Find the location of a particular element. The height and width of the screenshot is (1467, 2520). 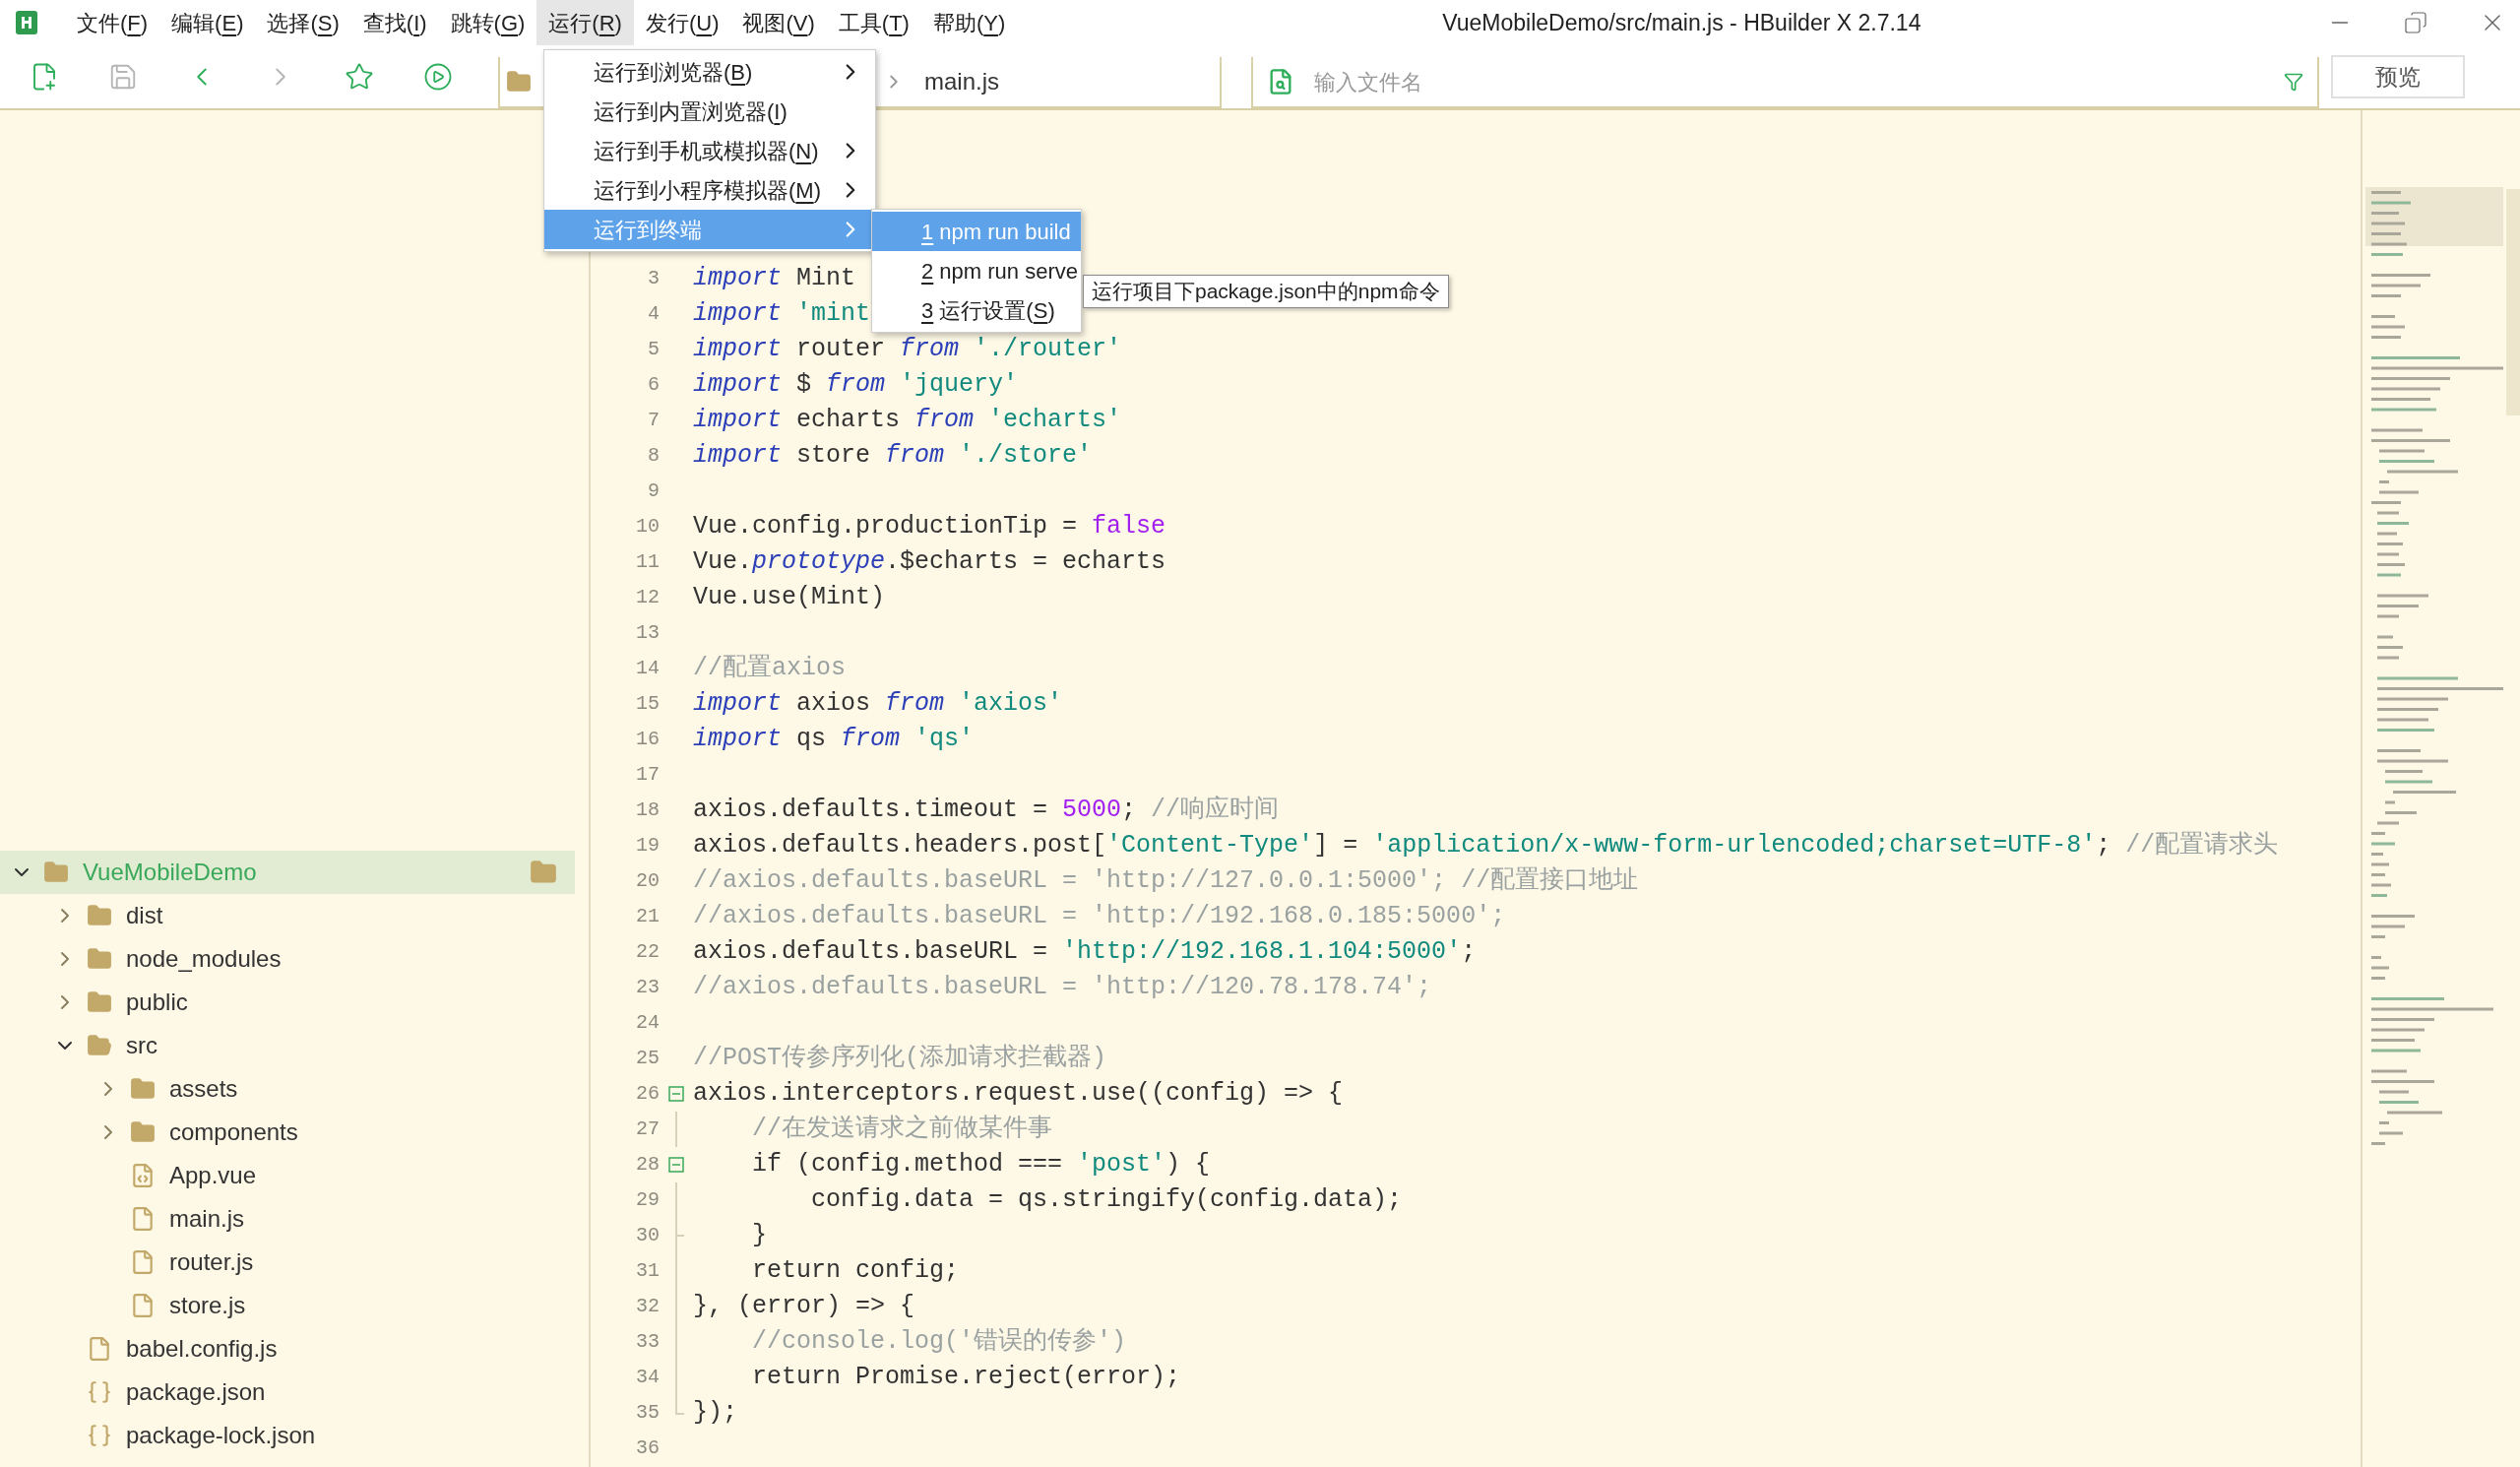

code-line: //axios.defaults.baseURL = 'http://120.78.178.74'; is located at coordinates (1062, 988).